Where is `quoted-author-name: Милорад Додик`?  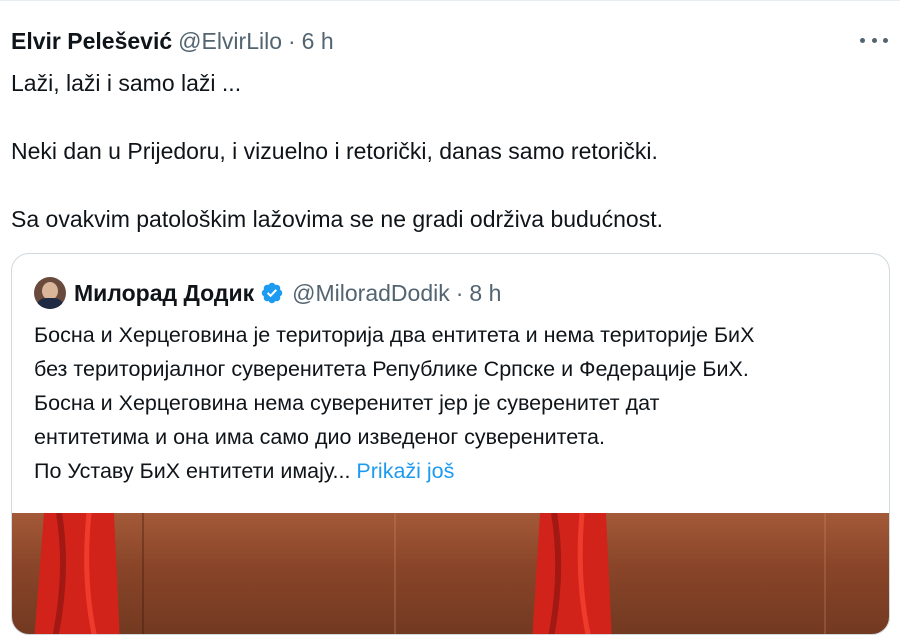 quoted-author-name: Милорад Додик is located at coordinates (164, 293).